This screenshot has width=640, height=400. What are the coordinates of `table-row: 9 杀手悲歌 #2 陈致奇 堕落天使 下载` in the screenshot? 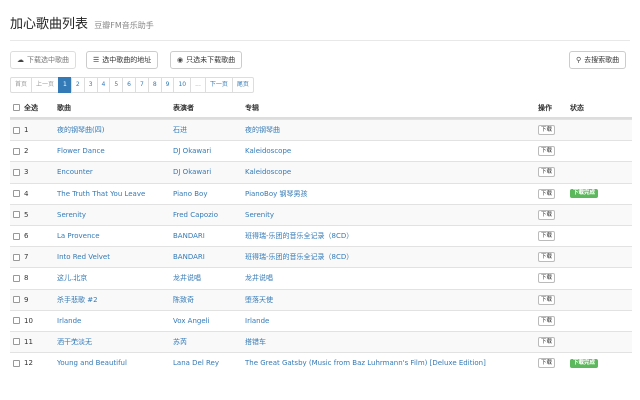 It's located at (321, 299).